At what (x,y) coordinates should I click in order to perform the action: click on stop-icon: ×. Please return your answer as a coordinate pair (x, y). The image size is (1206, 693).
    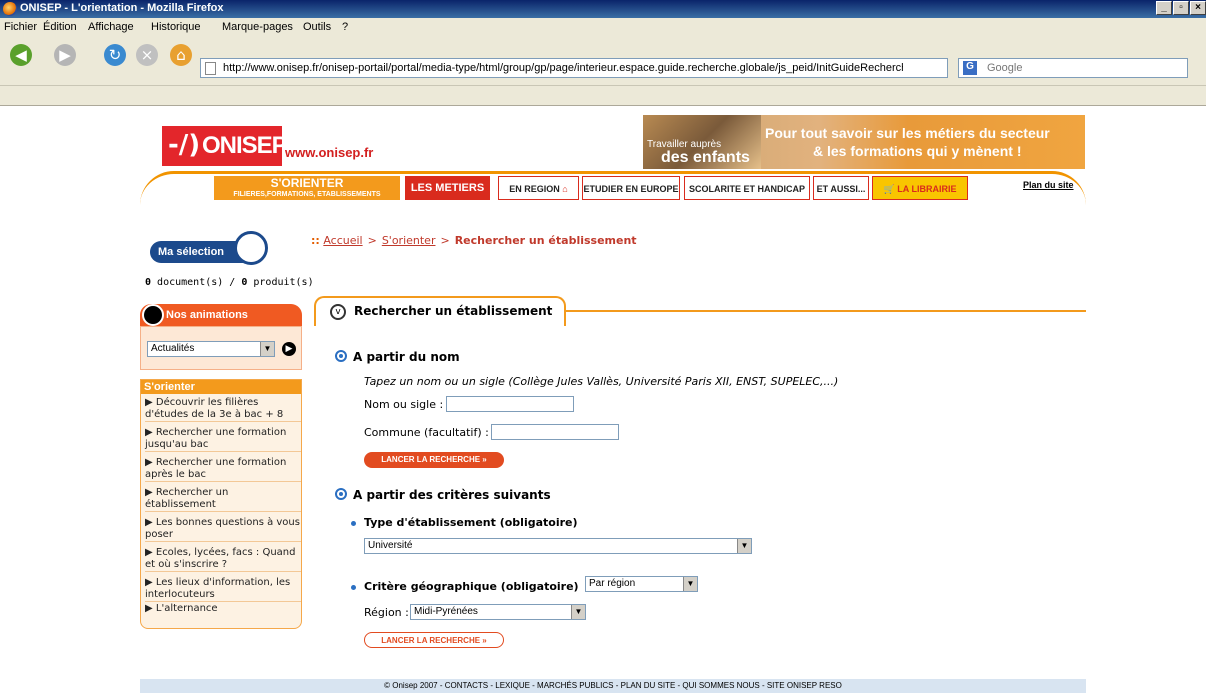
    Looking at the image, I should click on (147, 55).